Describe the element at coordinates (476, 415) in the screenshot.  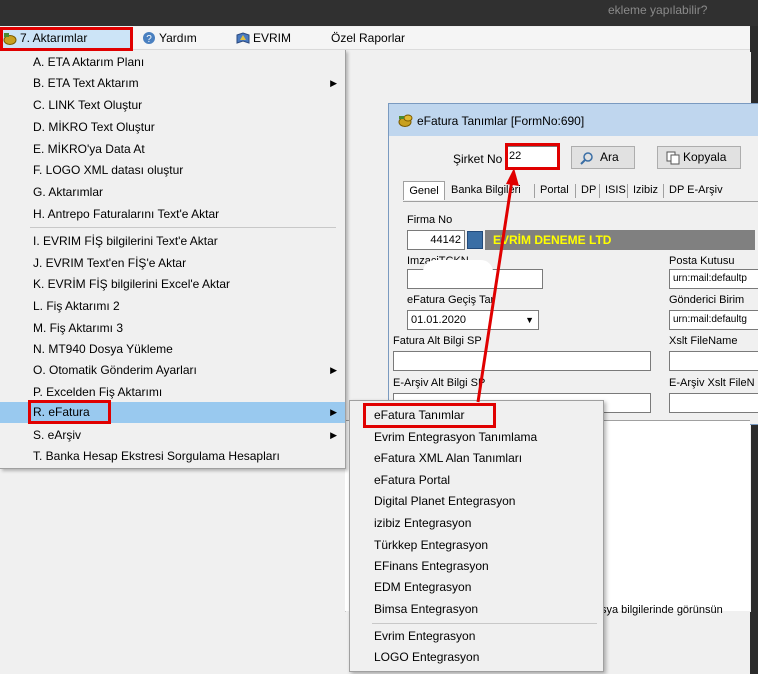
I see `submenu-item-efatura-tanimlar: eFatura Tanımlar` at that location.